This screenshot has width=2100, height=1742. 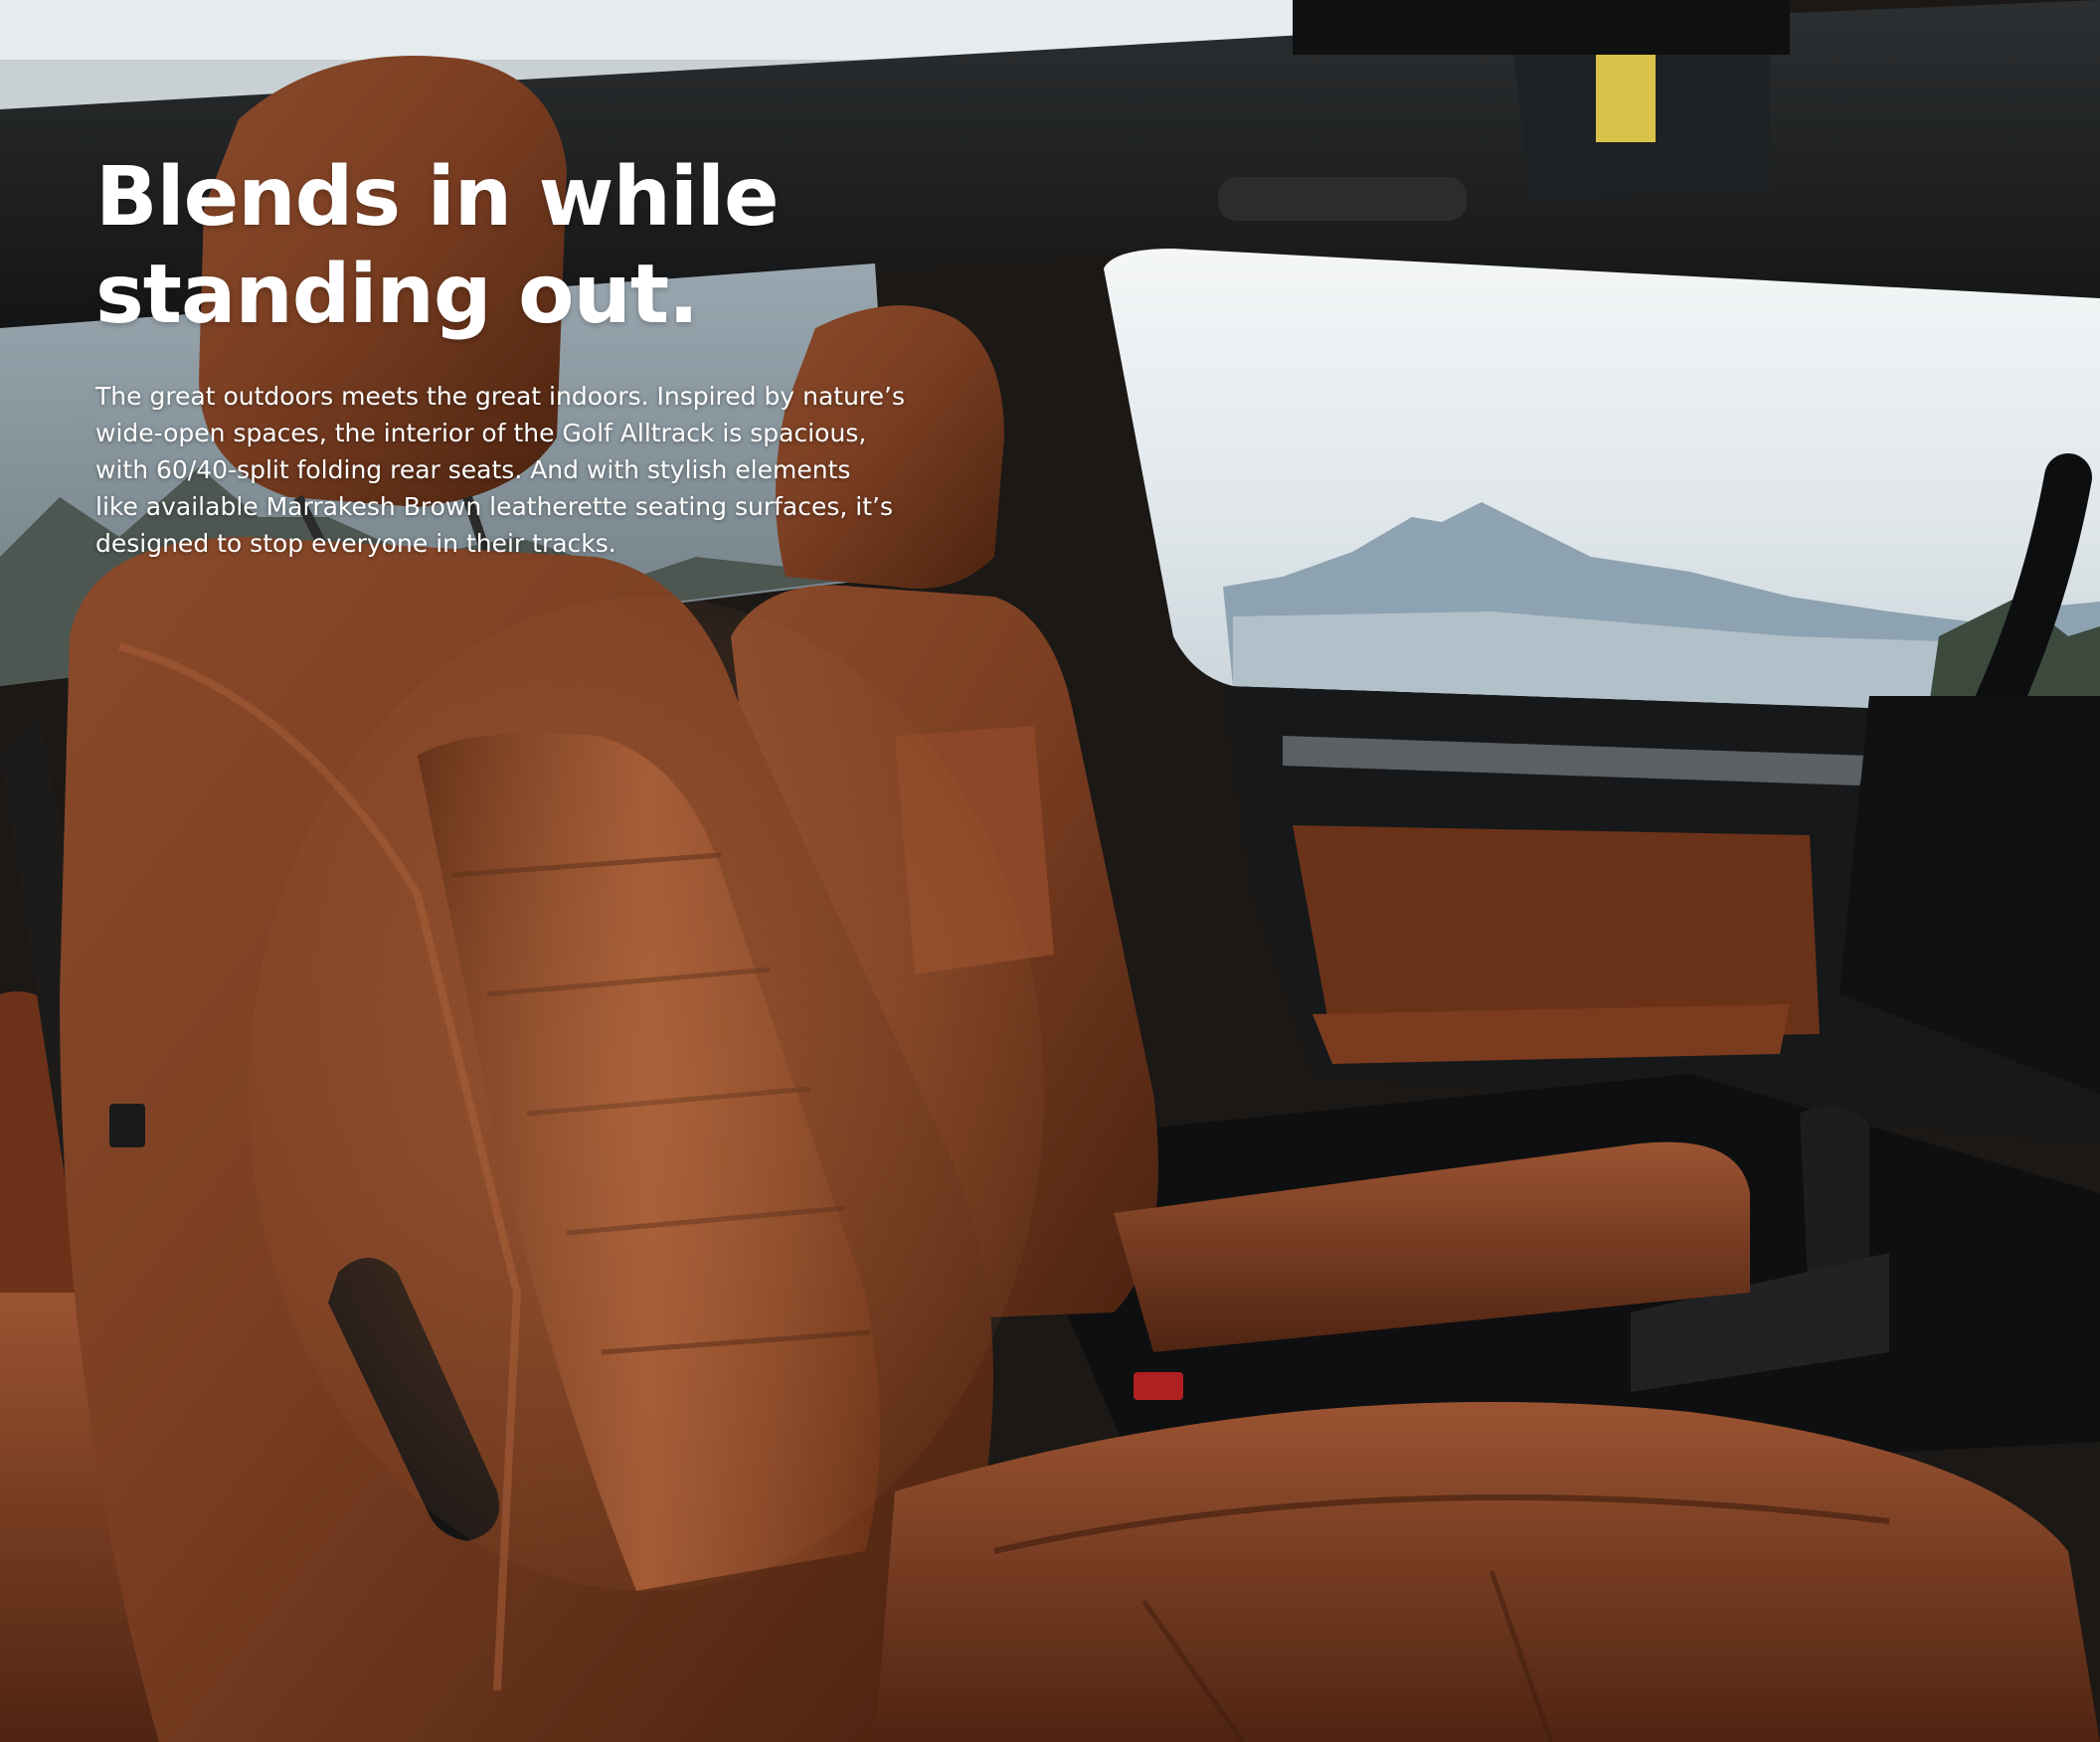 I want to click on headline: Blends in while standing out., so click(x=532, y=246).